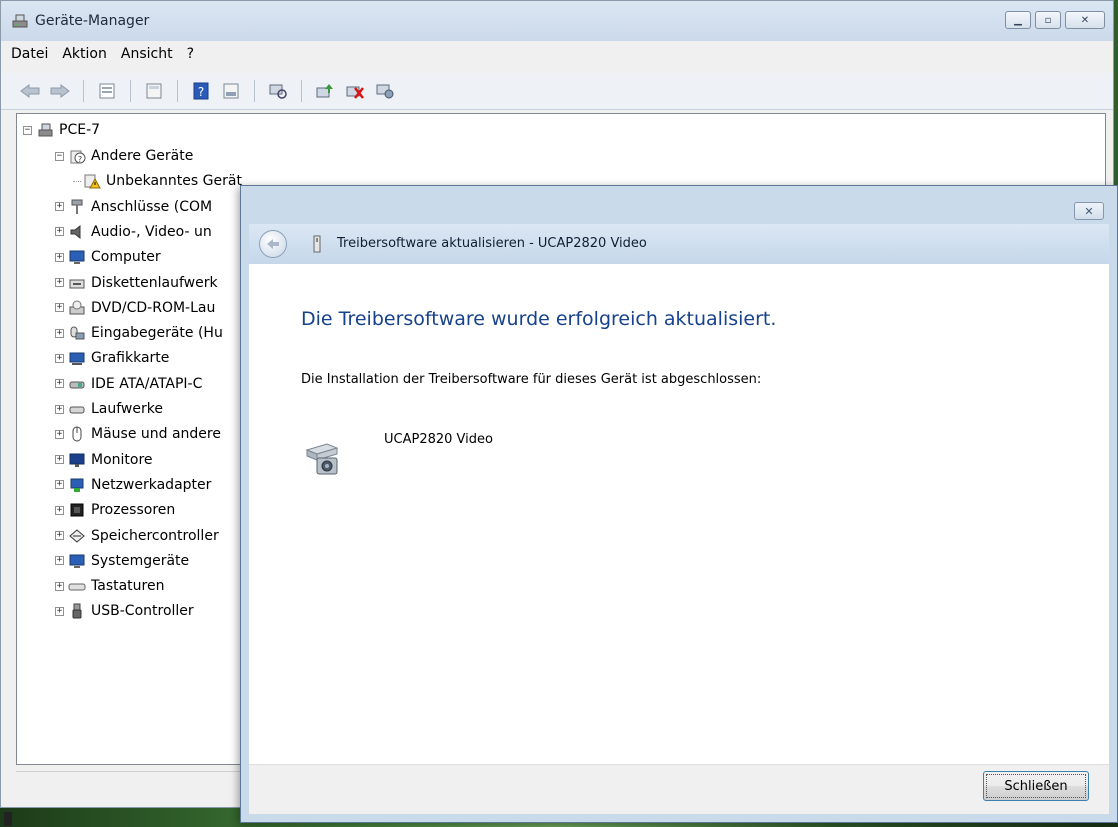  What do you see at coordinates (138, 434) in the screenshot?
I see `tree-item: + Mäuse und andere` at bounding box center [138, 434].